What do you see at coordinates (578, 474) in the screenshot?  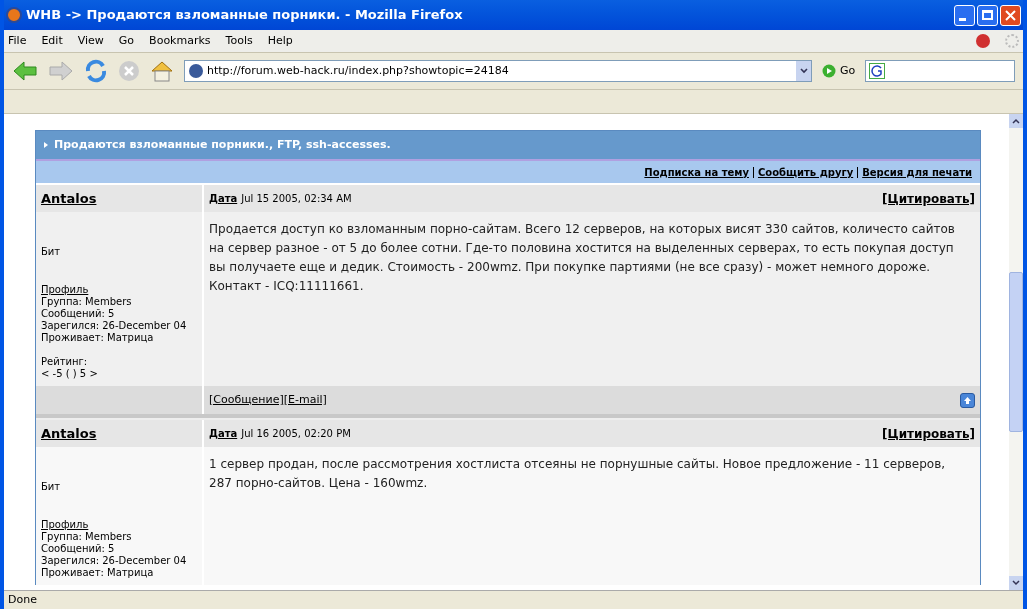 I see `post-text: 1 сервер продан, после рассмотрения хостлиста отсеяны не порнушные сайты. Новое предложение - 11 серверов, 287 порно-сайтов. Цена - 160wmz.` at bounding box center [578, 474].